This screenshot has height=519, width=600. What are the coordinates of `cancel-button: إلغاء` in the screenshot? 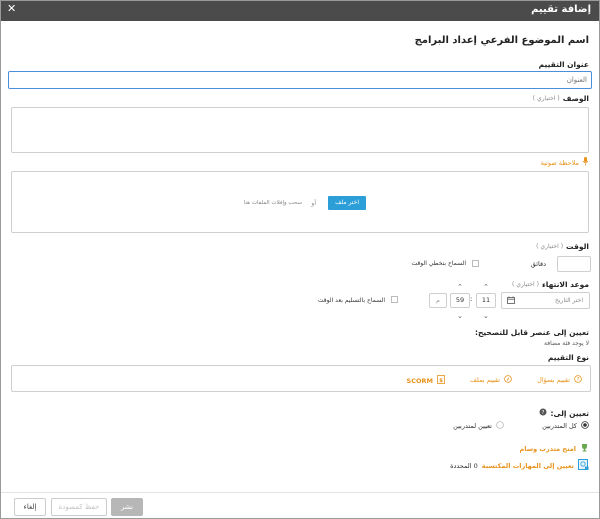 It's located at (30, 507).